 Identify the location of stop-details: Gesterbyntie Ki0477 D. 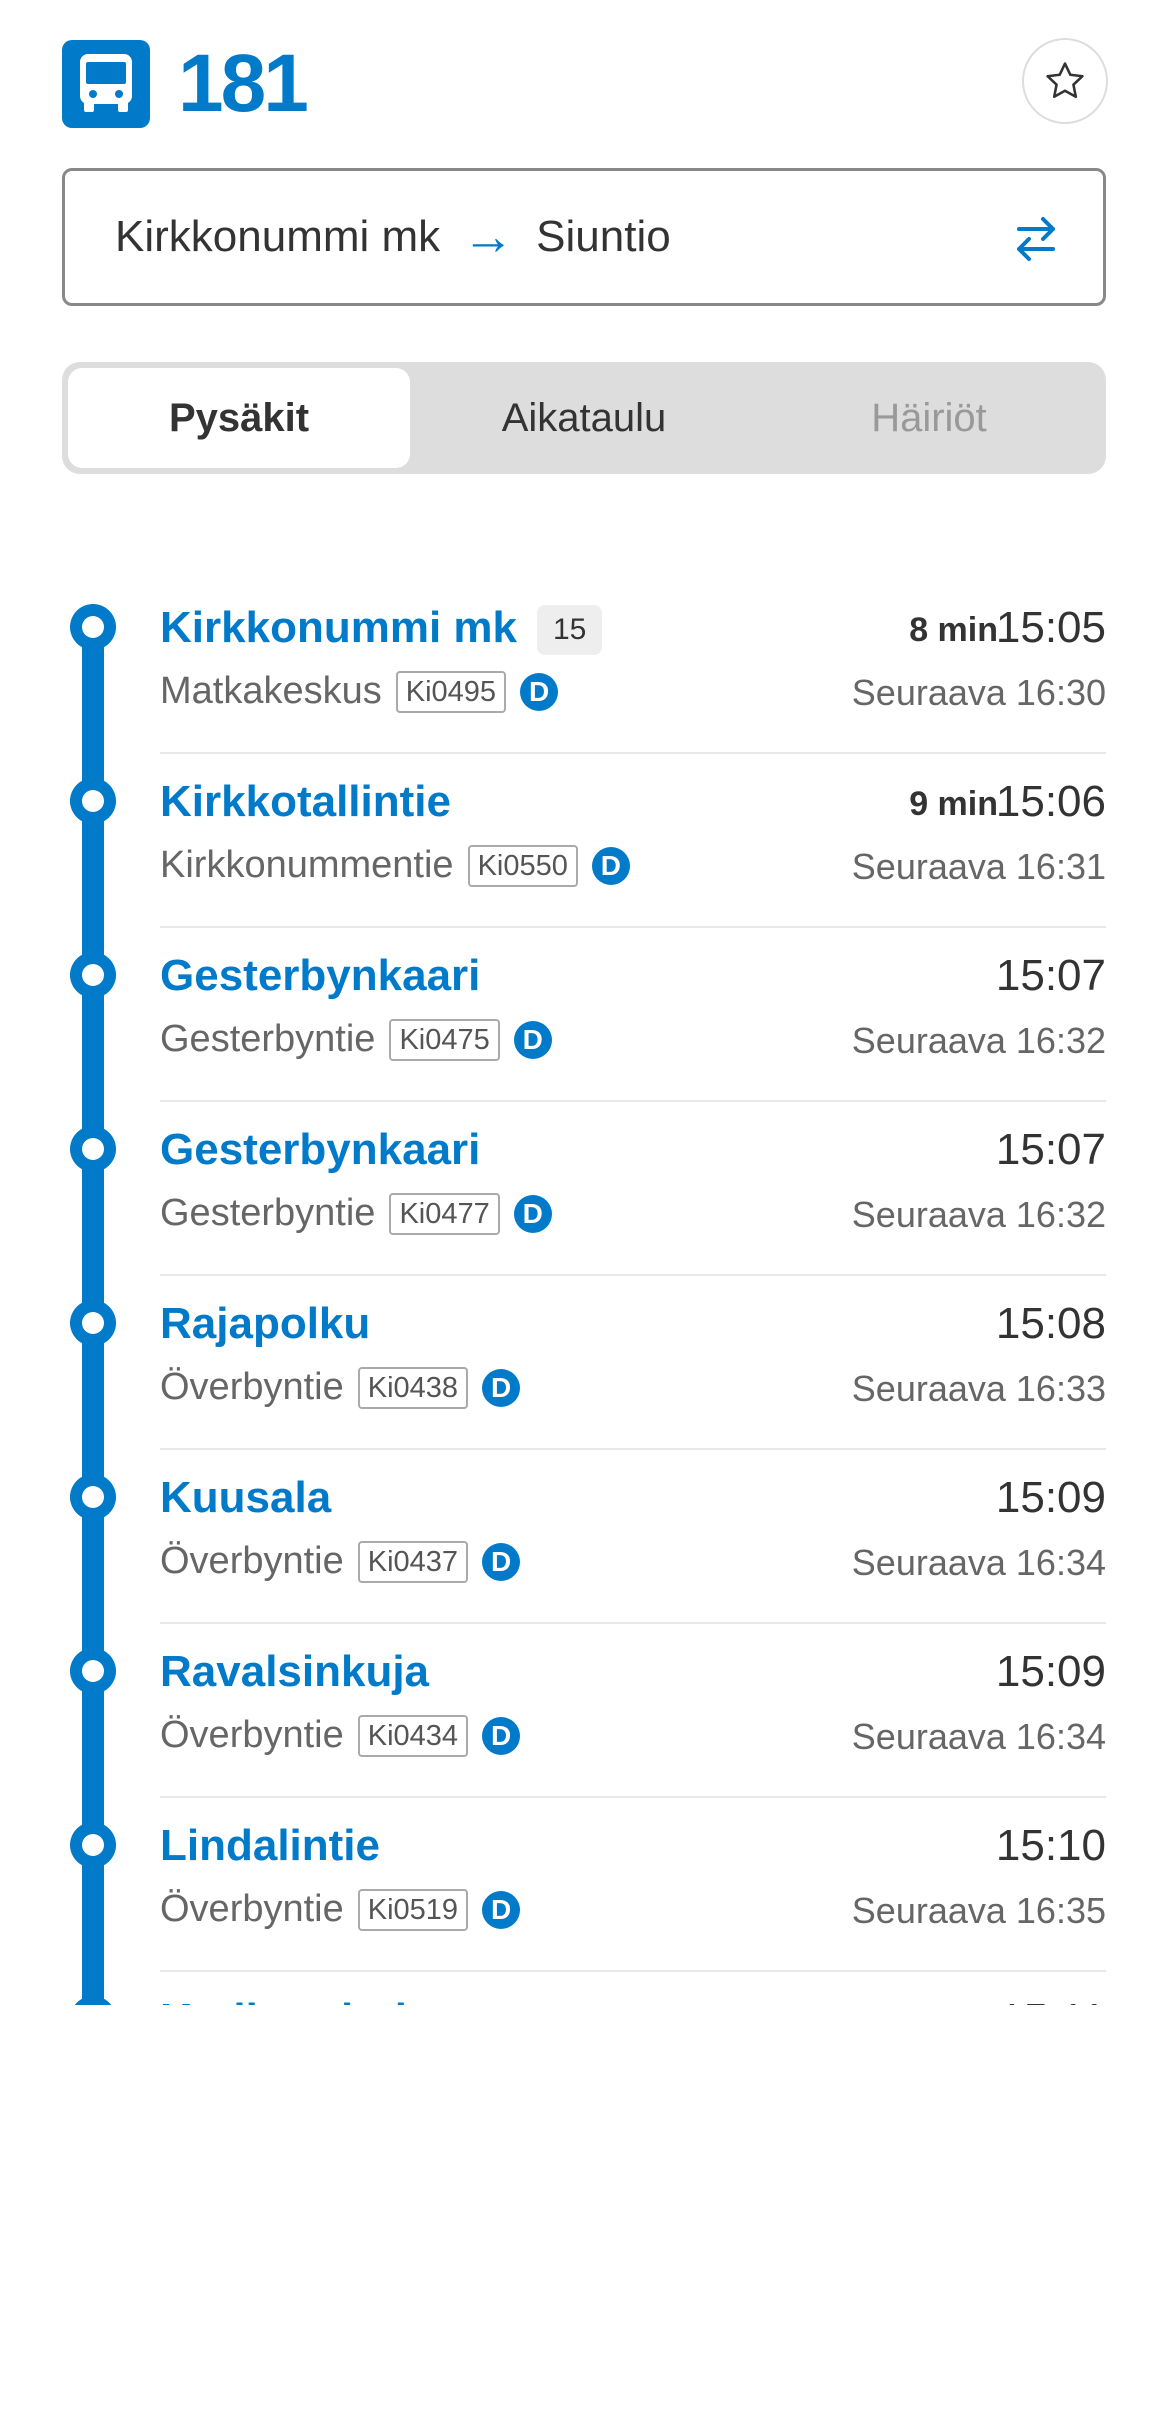
(356, 1213).